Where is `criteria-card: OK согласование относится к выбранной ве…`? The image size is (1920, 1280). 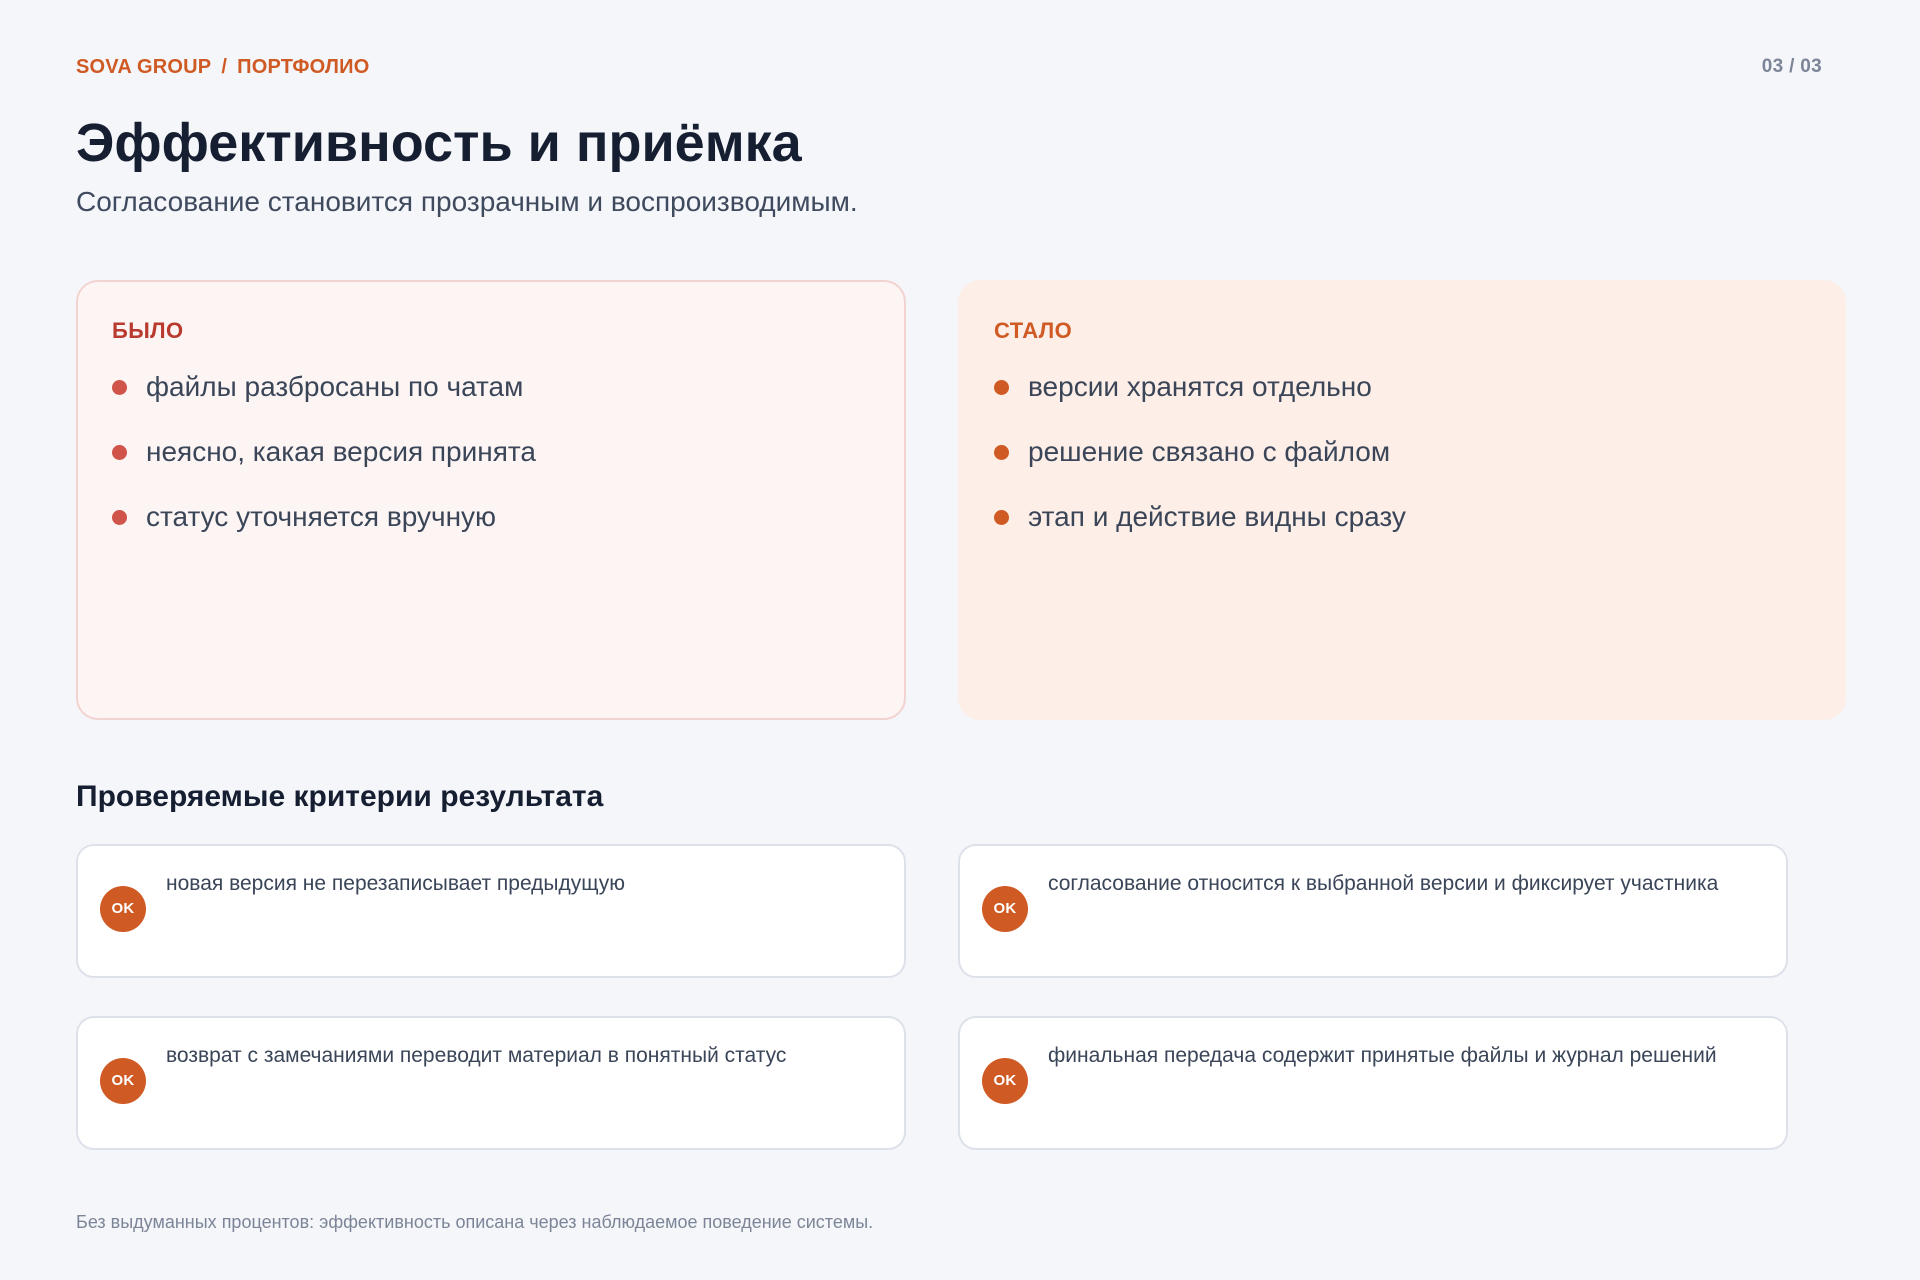 criteria-card: OK согласование относится к выбранной ве… is located at coordinates (1373, 911).